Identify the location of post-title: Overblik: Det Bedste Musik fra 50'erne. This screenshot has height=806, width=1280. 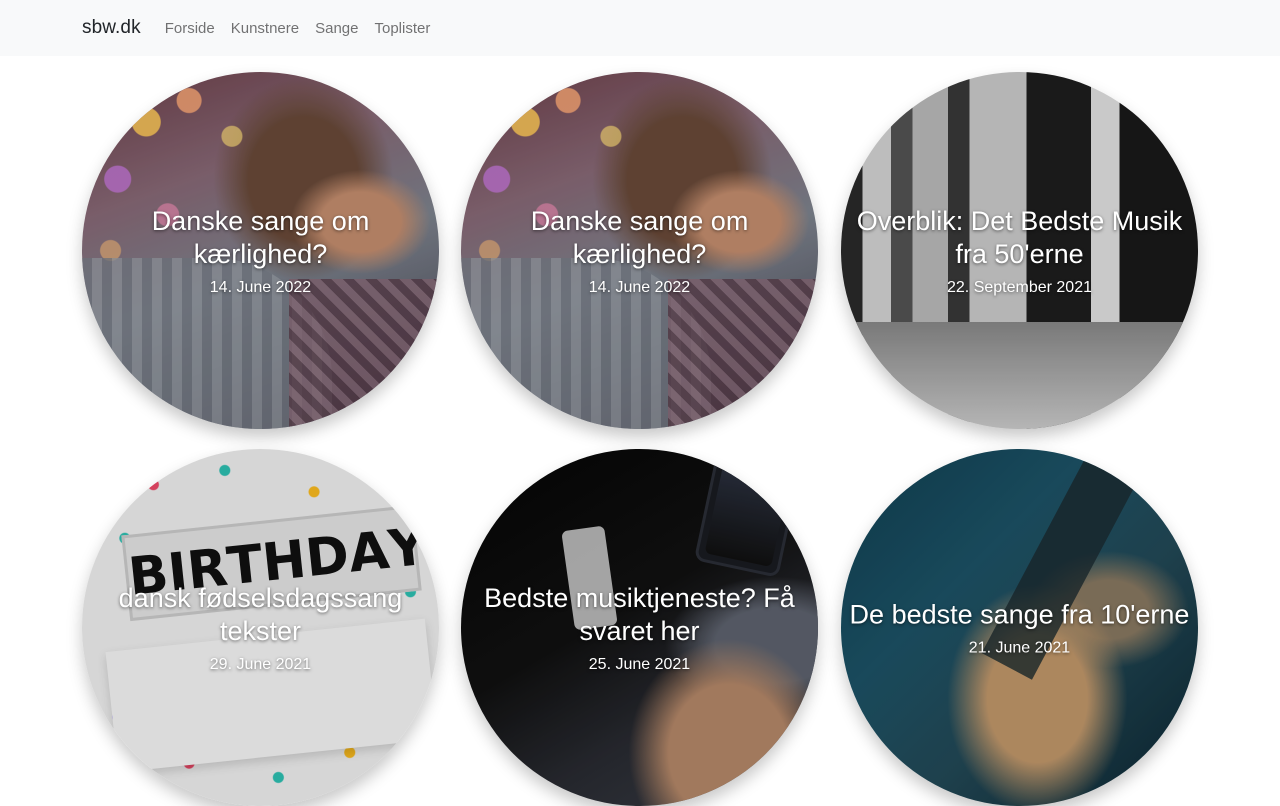
(1019, 237).